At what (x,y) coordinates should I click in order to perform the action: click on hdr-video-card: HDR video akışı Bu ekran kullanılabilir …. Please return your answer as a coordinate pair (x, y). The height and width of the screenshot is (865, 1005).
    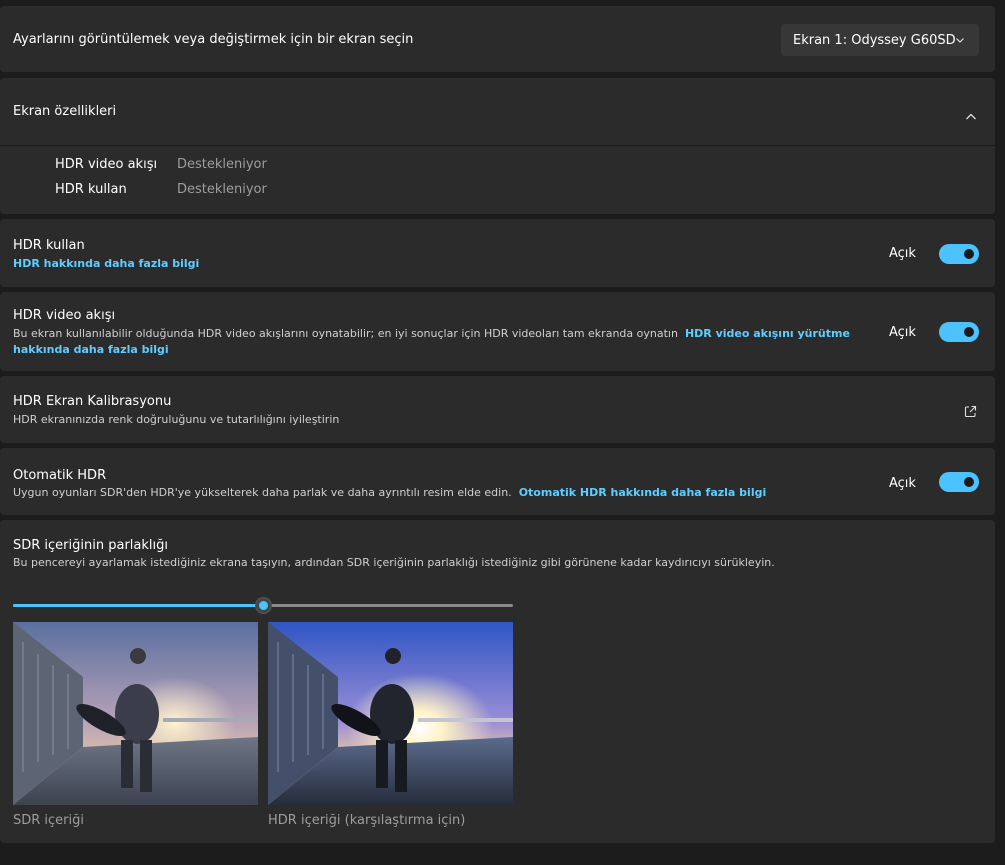
    Looking at the image, I should click on (497, 331).